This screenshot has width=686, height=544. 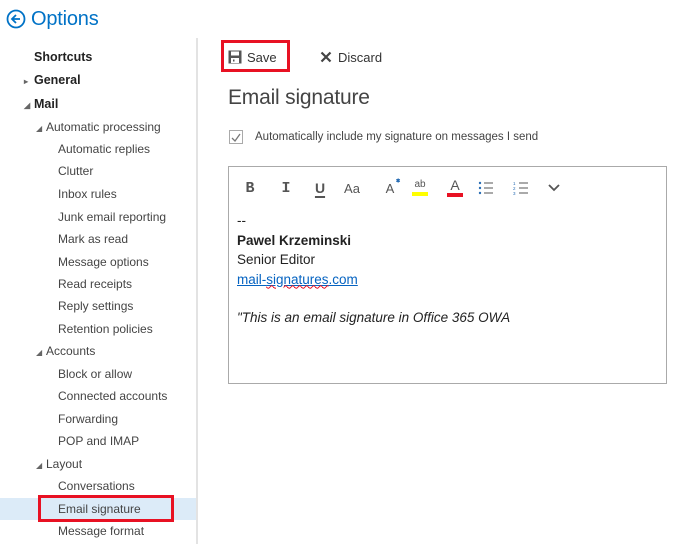 I want to click on sidebar-item-clutter: Clutter, so click(x=98, y=171).